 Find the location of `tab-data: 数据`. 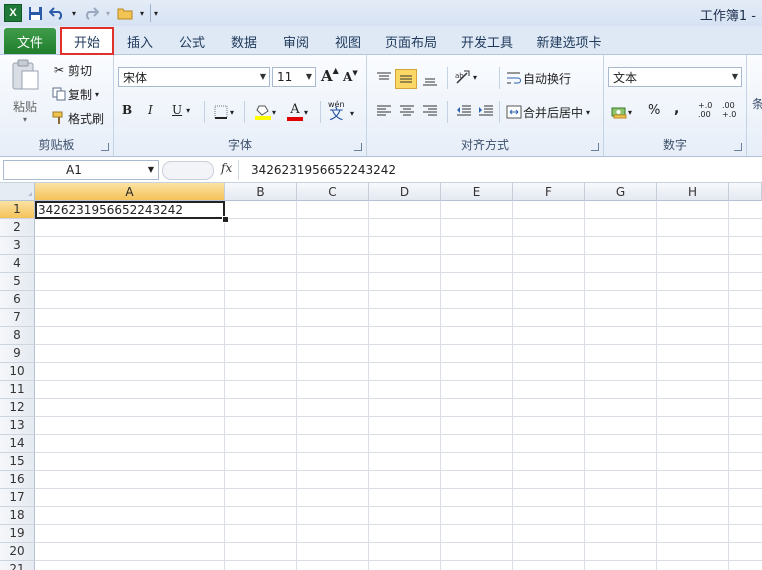

tab-data: 数据 is located at coordinates (244, 41).